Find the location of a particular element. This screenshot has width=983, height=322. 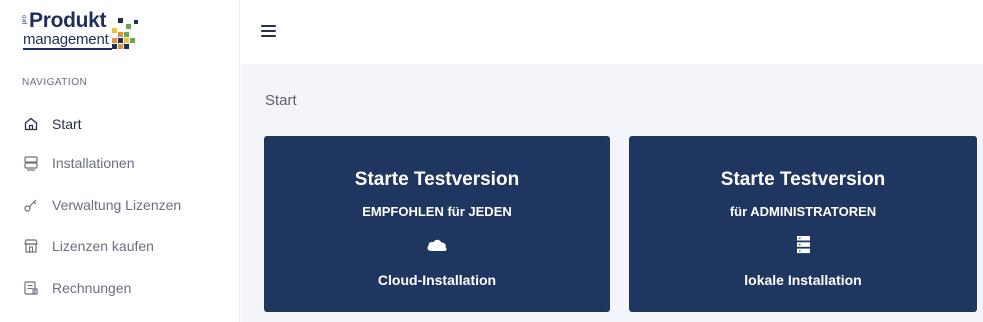

card-caption: Cloud-Installation is located at coordinates (437, 280).